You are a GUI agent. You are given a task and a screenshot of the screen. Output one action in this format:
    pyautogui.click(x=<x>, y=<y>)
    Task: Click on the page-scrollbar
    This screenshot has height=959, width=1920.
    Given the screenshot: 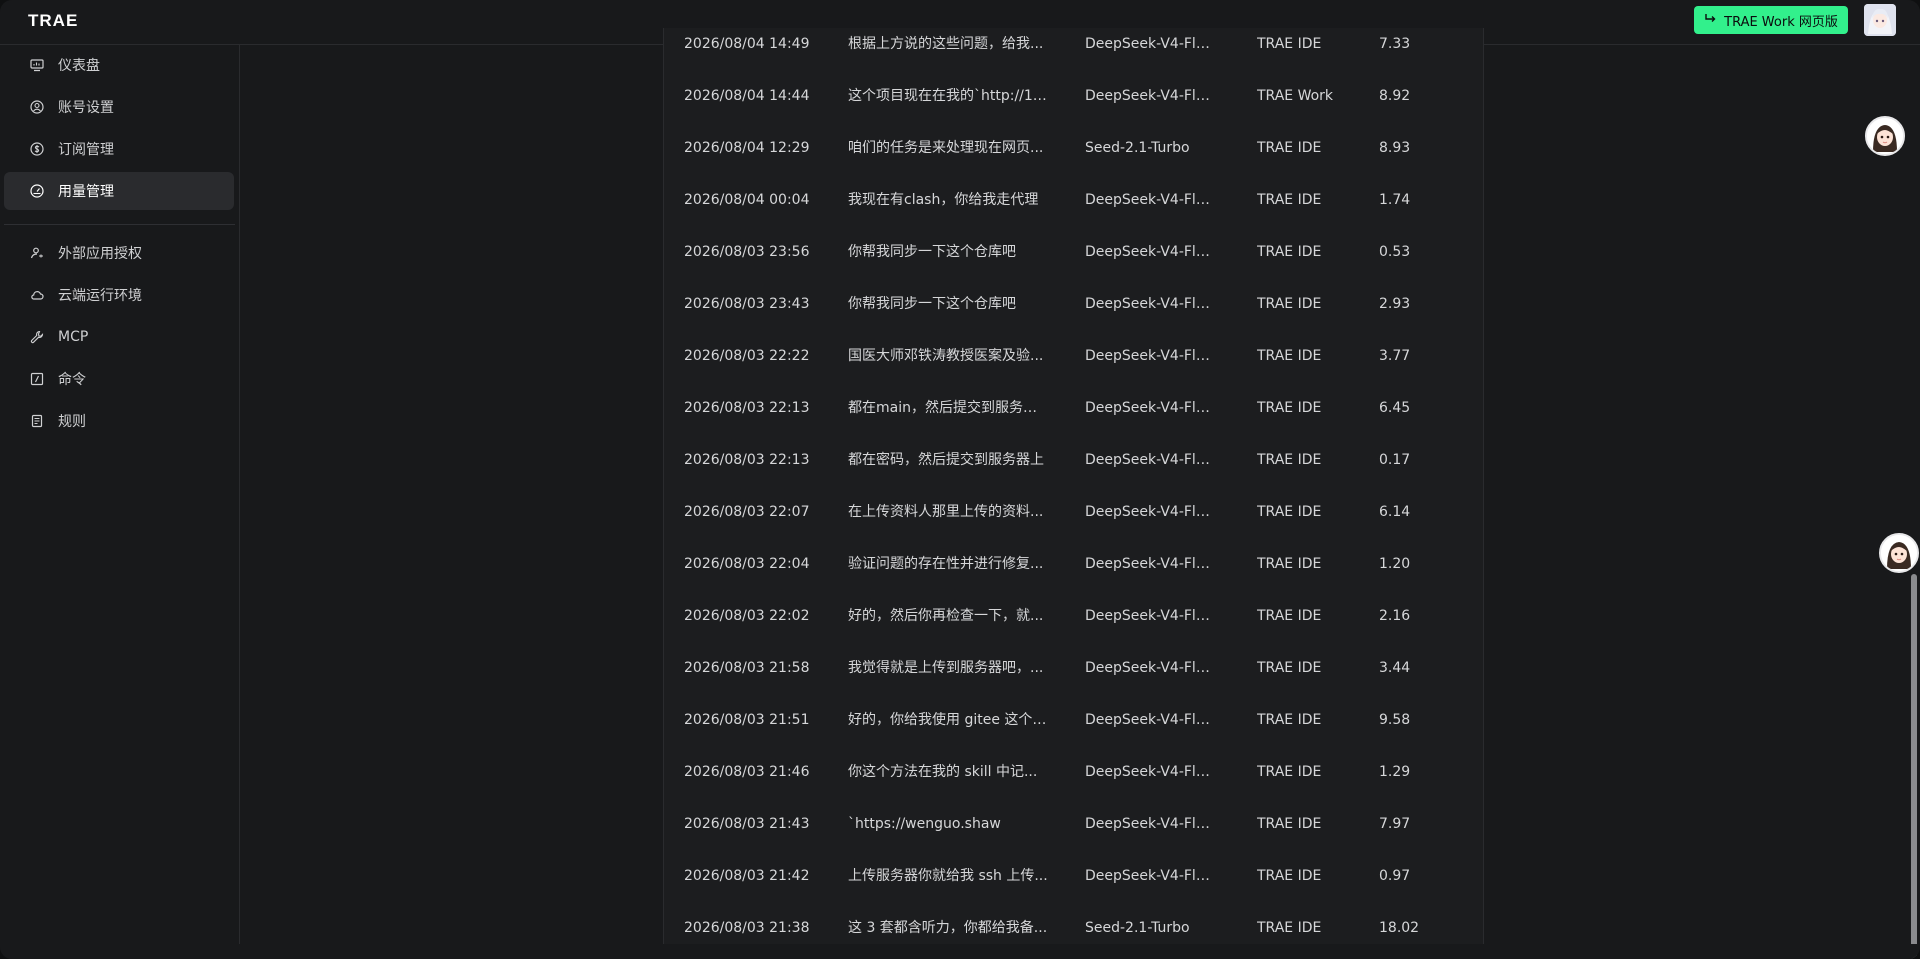 What is the action you would take?
    pyautogui.click(x=1914, y=501)
    